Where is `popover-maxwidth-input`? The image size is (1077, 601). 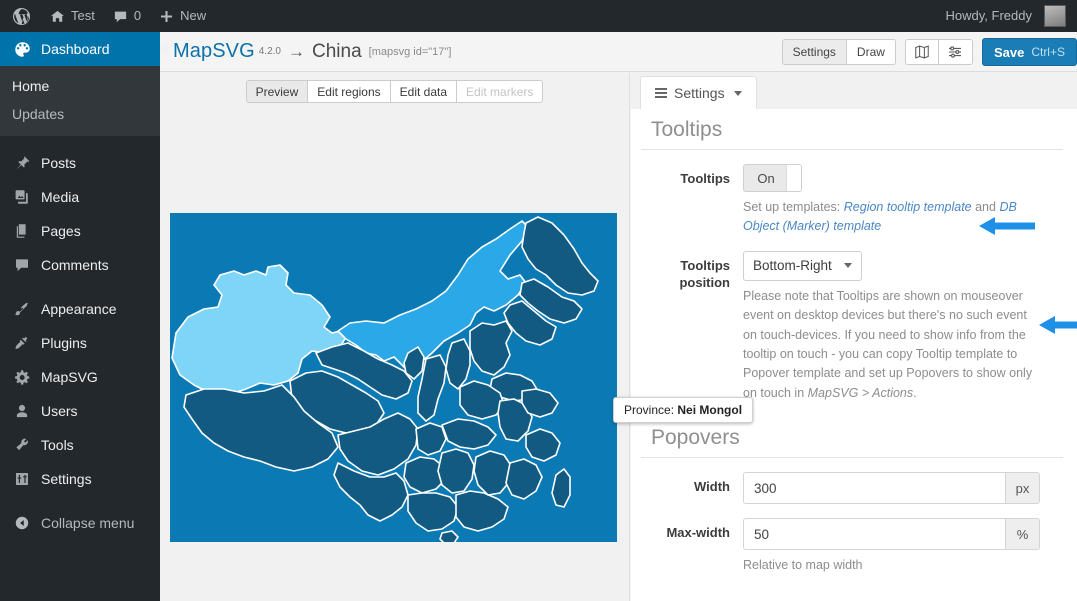
popover-maxwidth-input is located at coordinates (874, 534).